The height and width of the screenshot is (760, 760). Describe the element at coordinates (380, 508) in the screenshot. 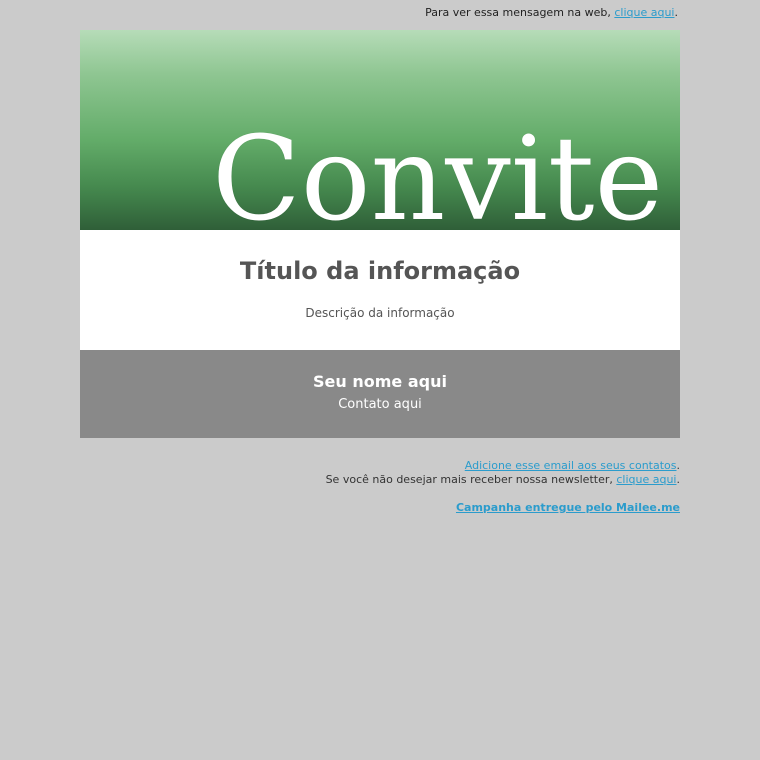

I see `footer-brand-line: Campanha entregue pelo Mailee.me` at that location.